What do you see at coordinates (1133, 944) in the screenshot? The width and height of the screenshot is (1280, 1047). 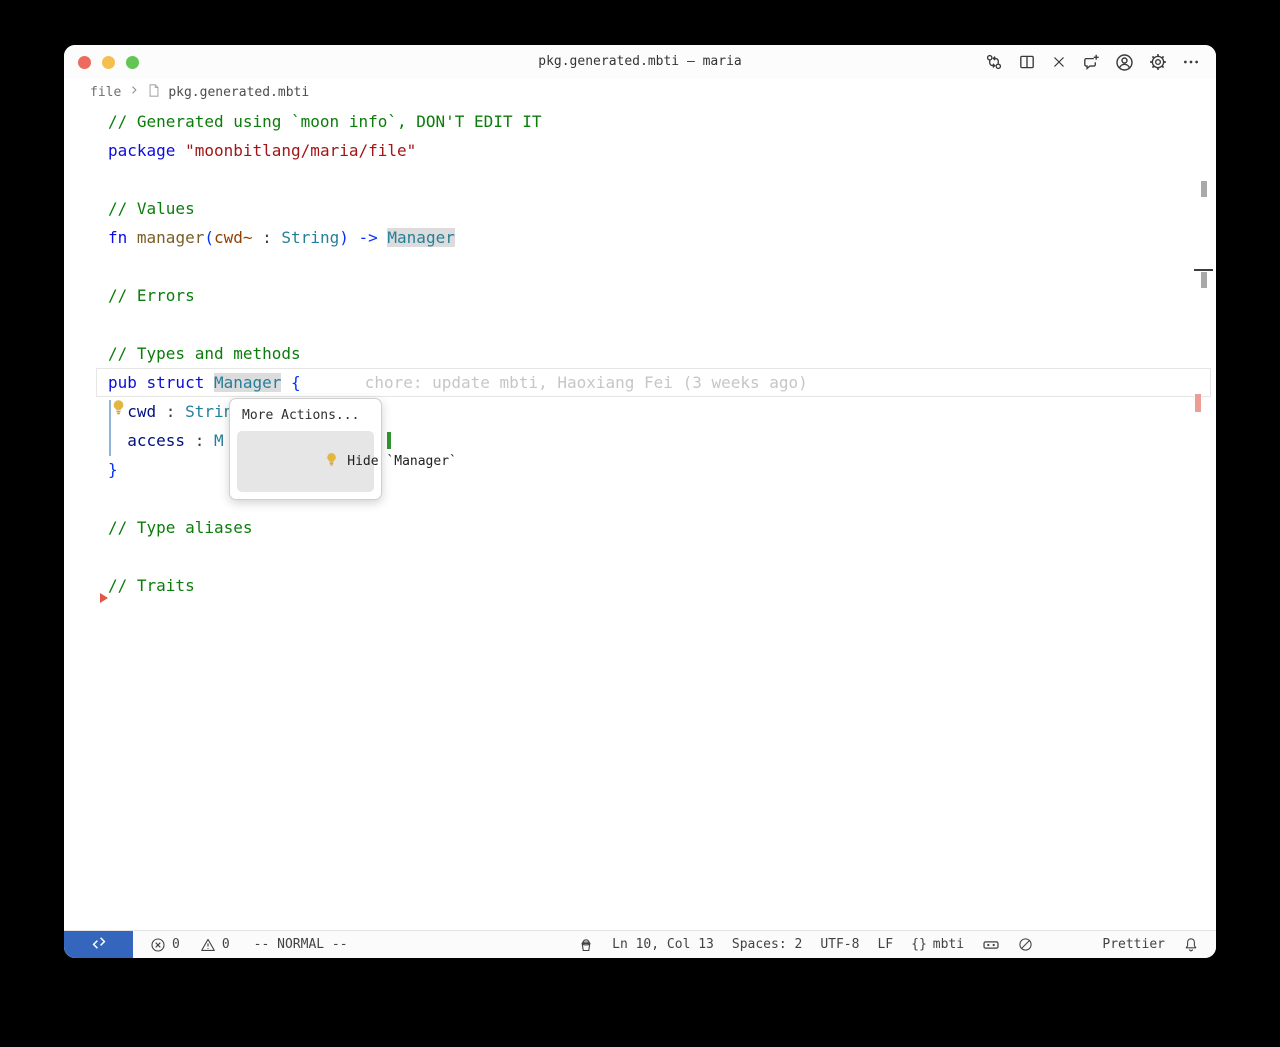 I see `formatter-label: Prettier` at bounding box center [1133, 944].